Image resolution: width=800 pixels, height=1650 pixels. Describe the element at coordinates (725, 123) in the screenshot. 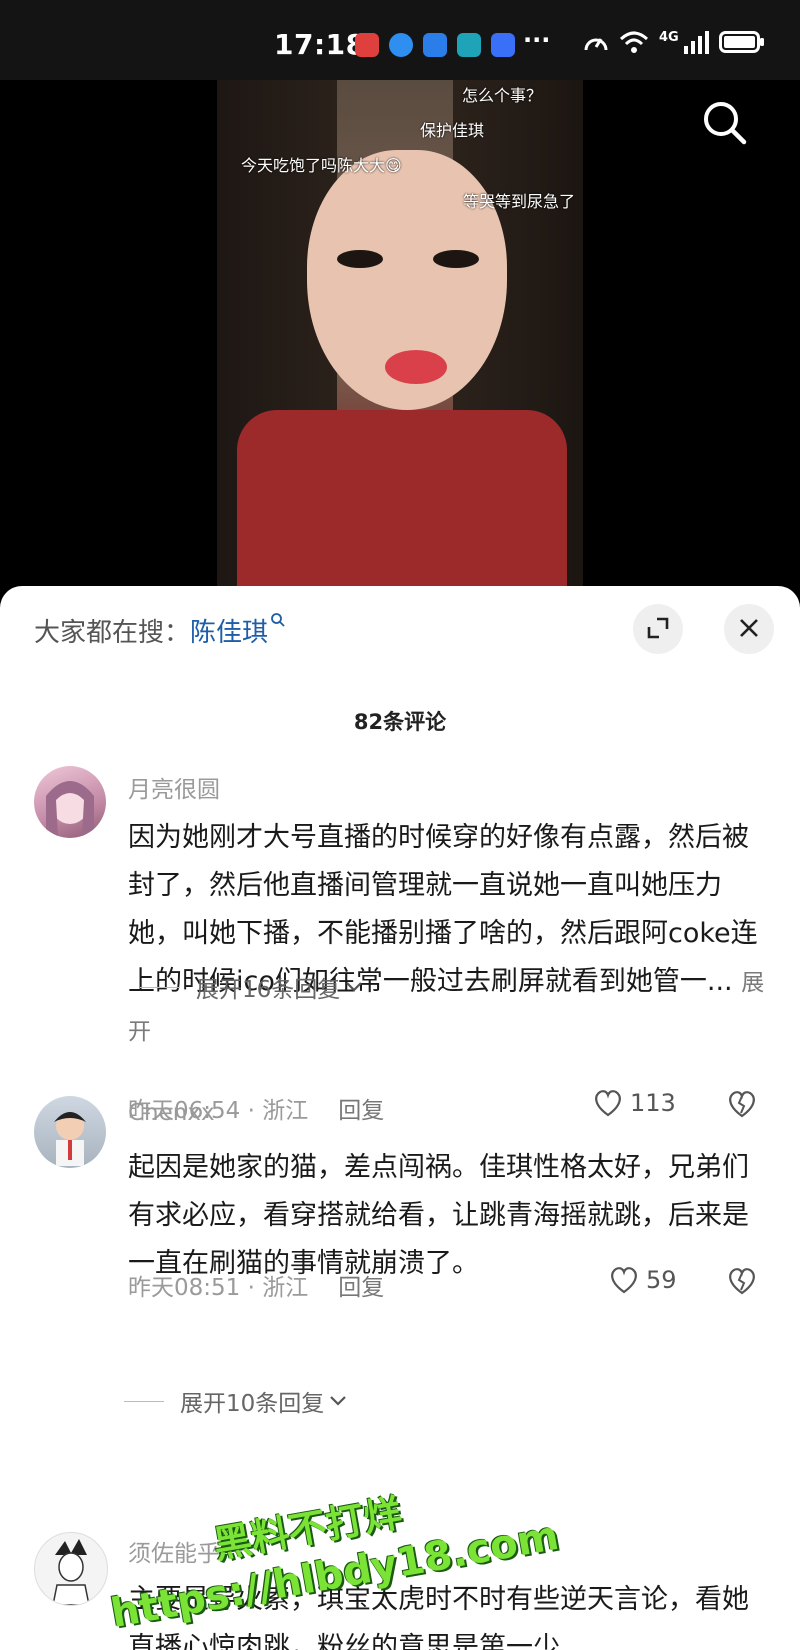

I see `search-icon` at that location.